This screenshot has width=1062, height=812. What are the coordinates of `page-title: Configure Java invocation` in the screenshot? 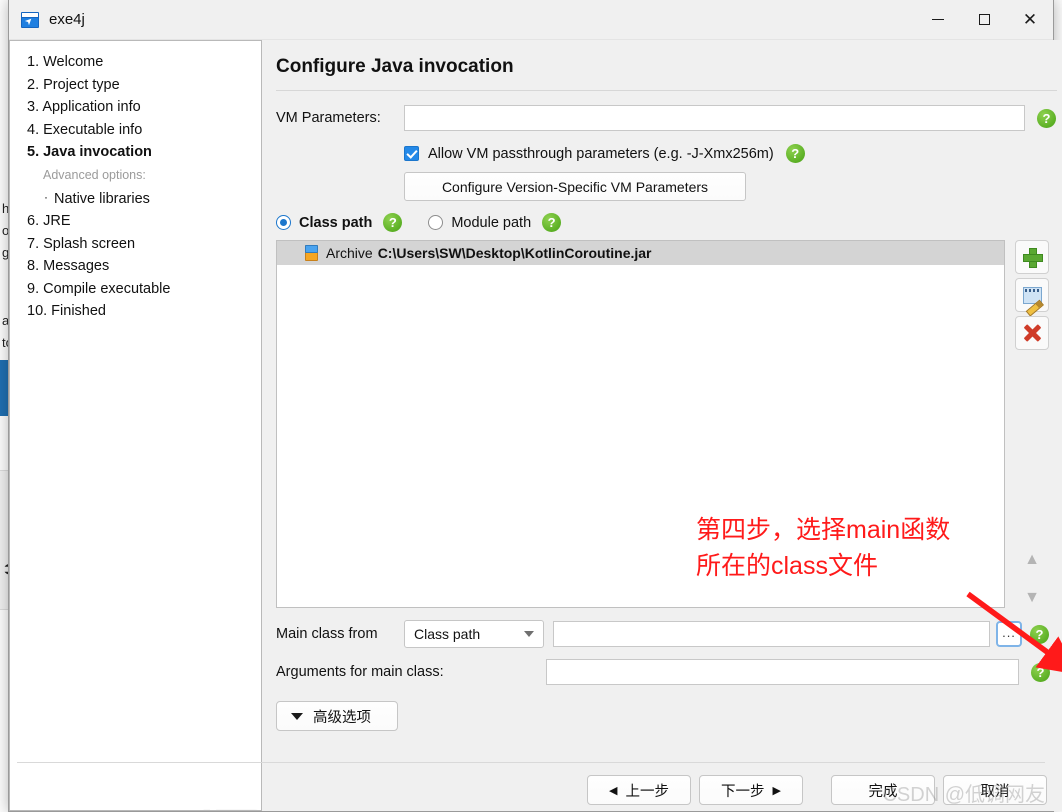 It's located at (395, 66).